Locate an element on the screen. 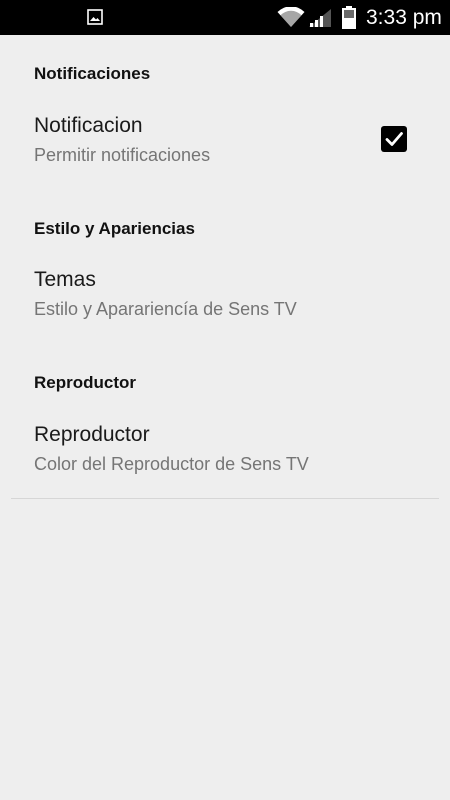 The width and height of the screenshot is (450, 800). pref-title: Reproductor is located at coordinates (92, 434).